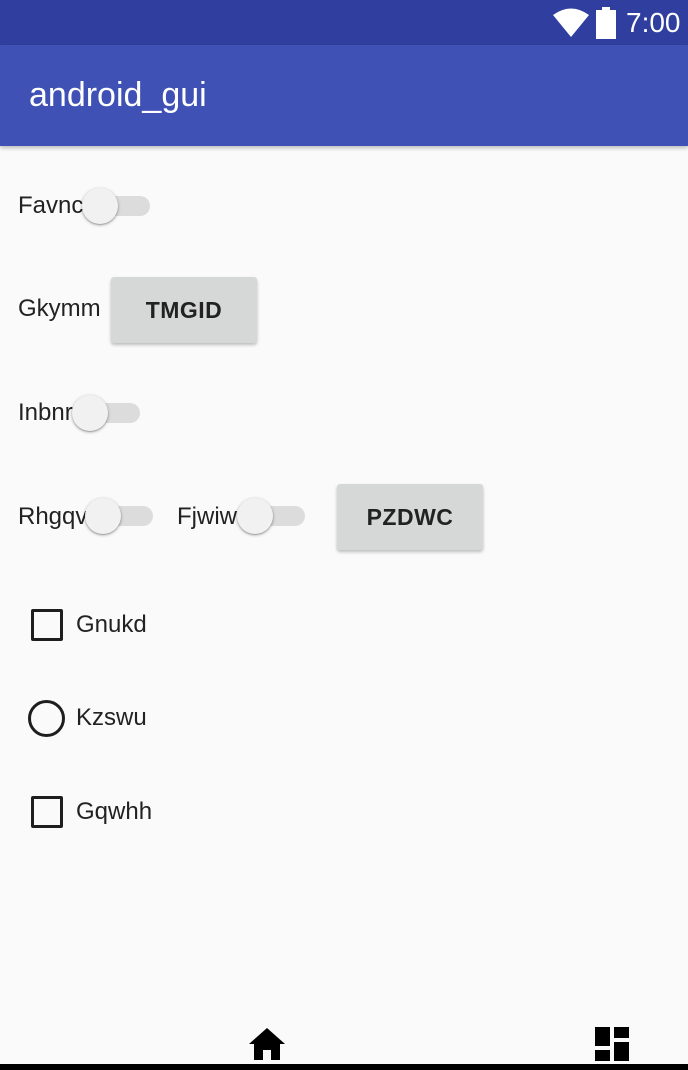  I want to click on rhgqv-label: Rhgqv, so click(53, 516).